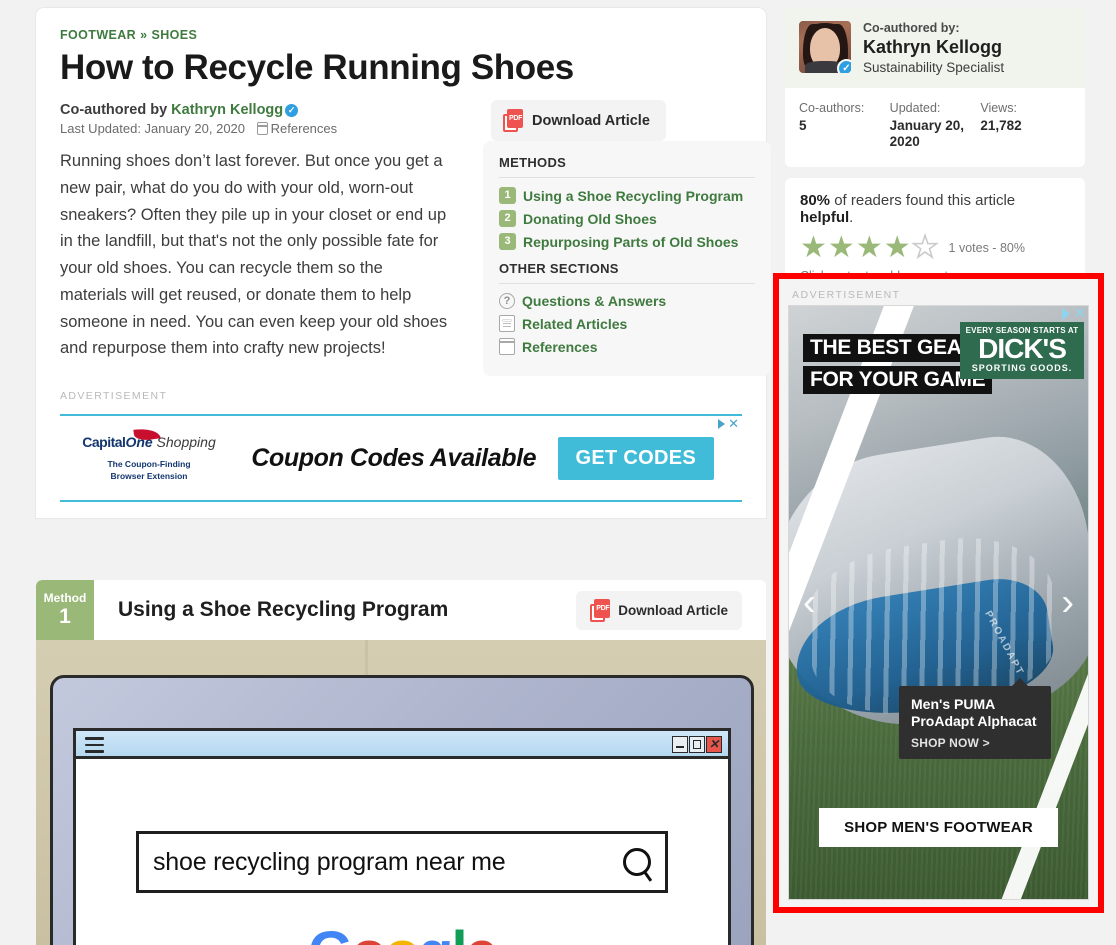 This screenshot has height=945, width=1116. I want to click on product-name-line-1: Men's PUMA, so click(953, 703).